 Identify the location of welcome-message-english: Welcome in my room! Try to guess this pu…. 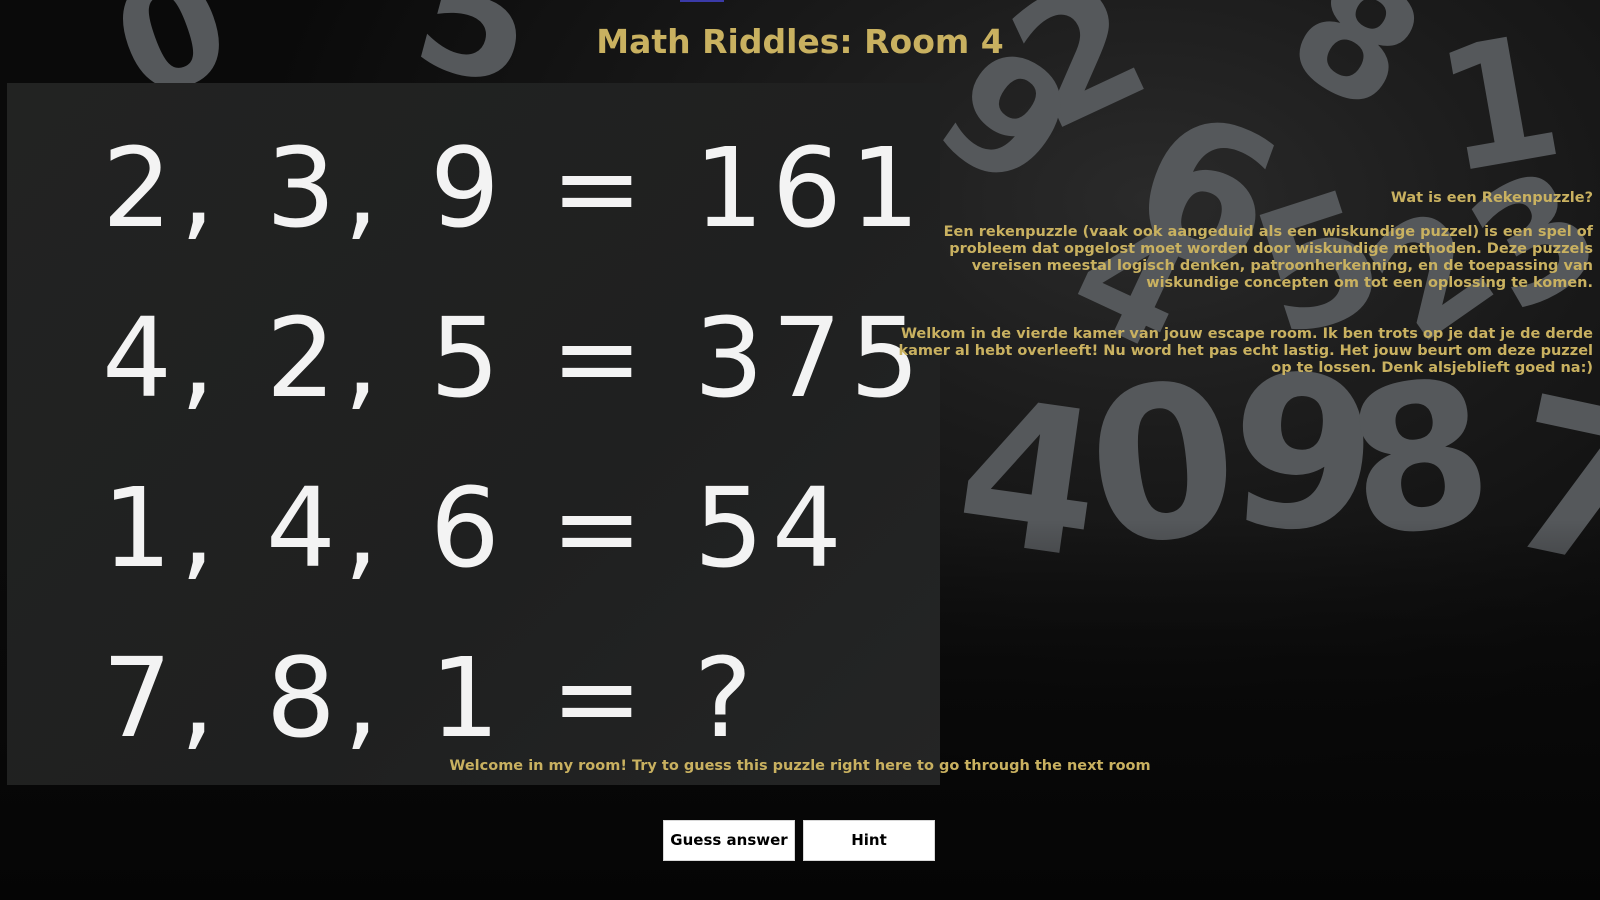
(800, 766).